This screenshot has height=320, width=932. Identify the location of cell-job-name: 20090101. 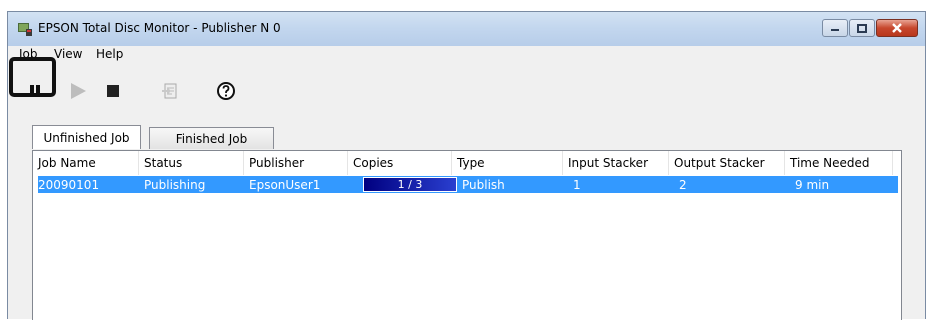
(69, 185).